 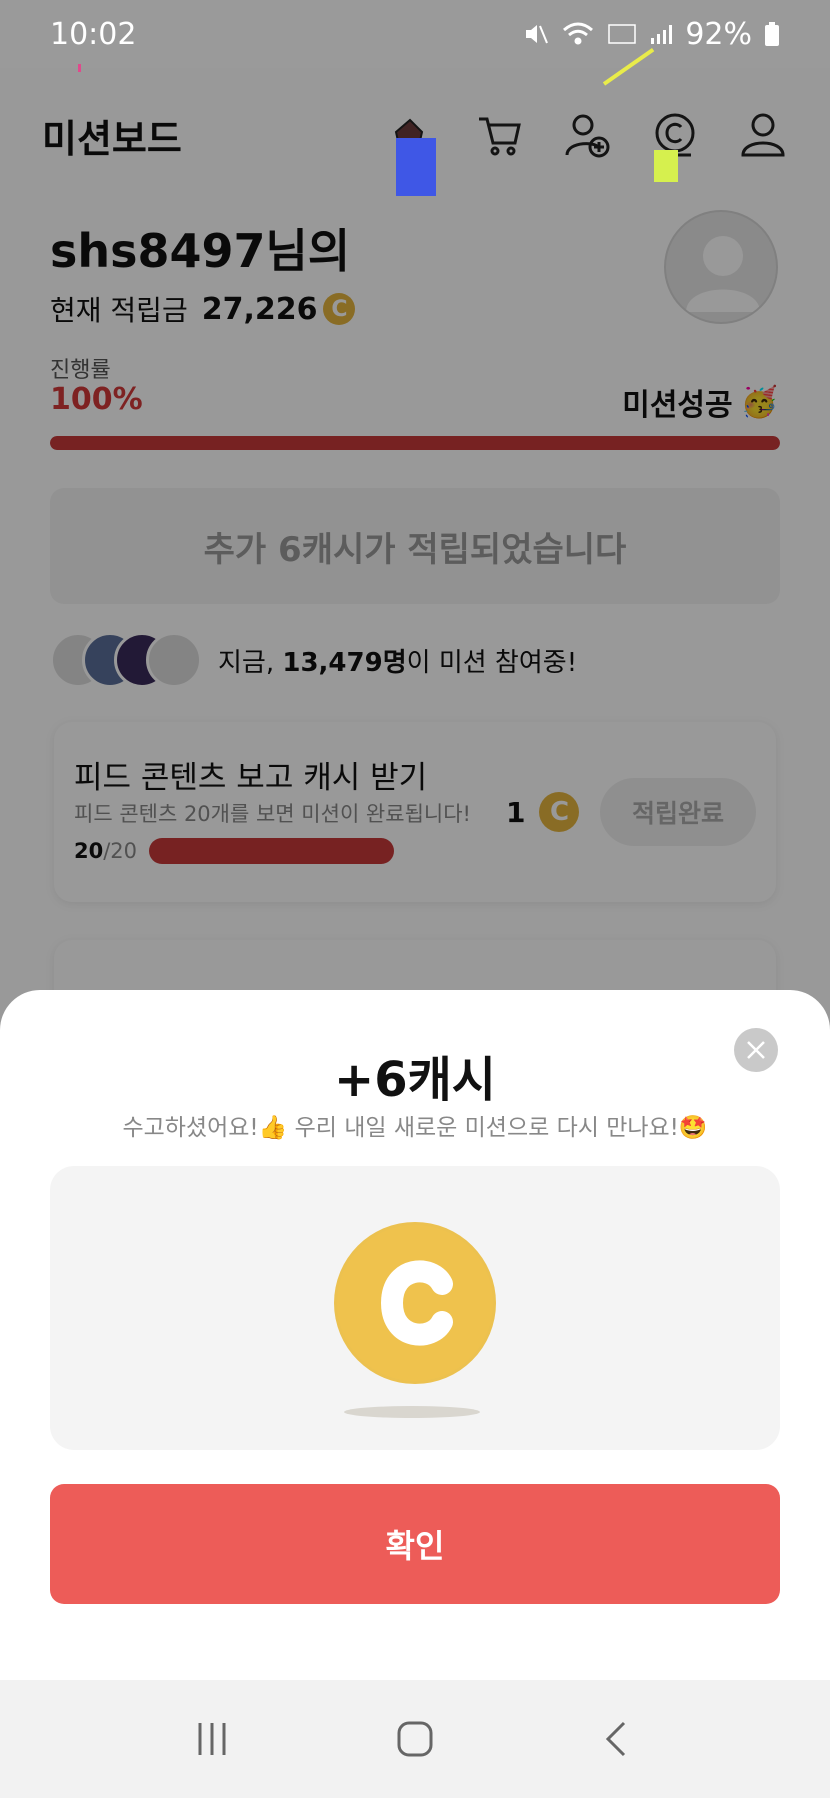 I want to click on status-right: 92%, so click(x=651, y=34).